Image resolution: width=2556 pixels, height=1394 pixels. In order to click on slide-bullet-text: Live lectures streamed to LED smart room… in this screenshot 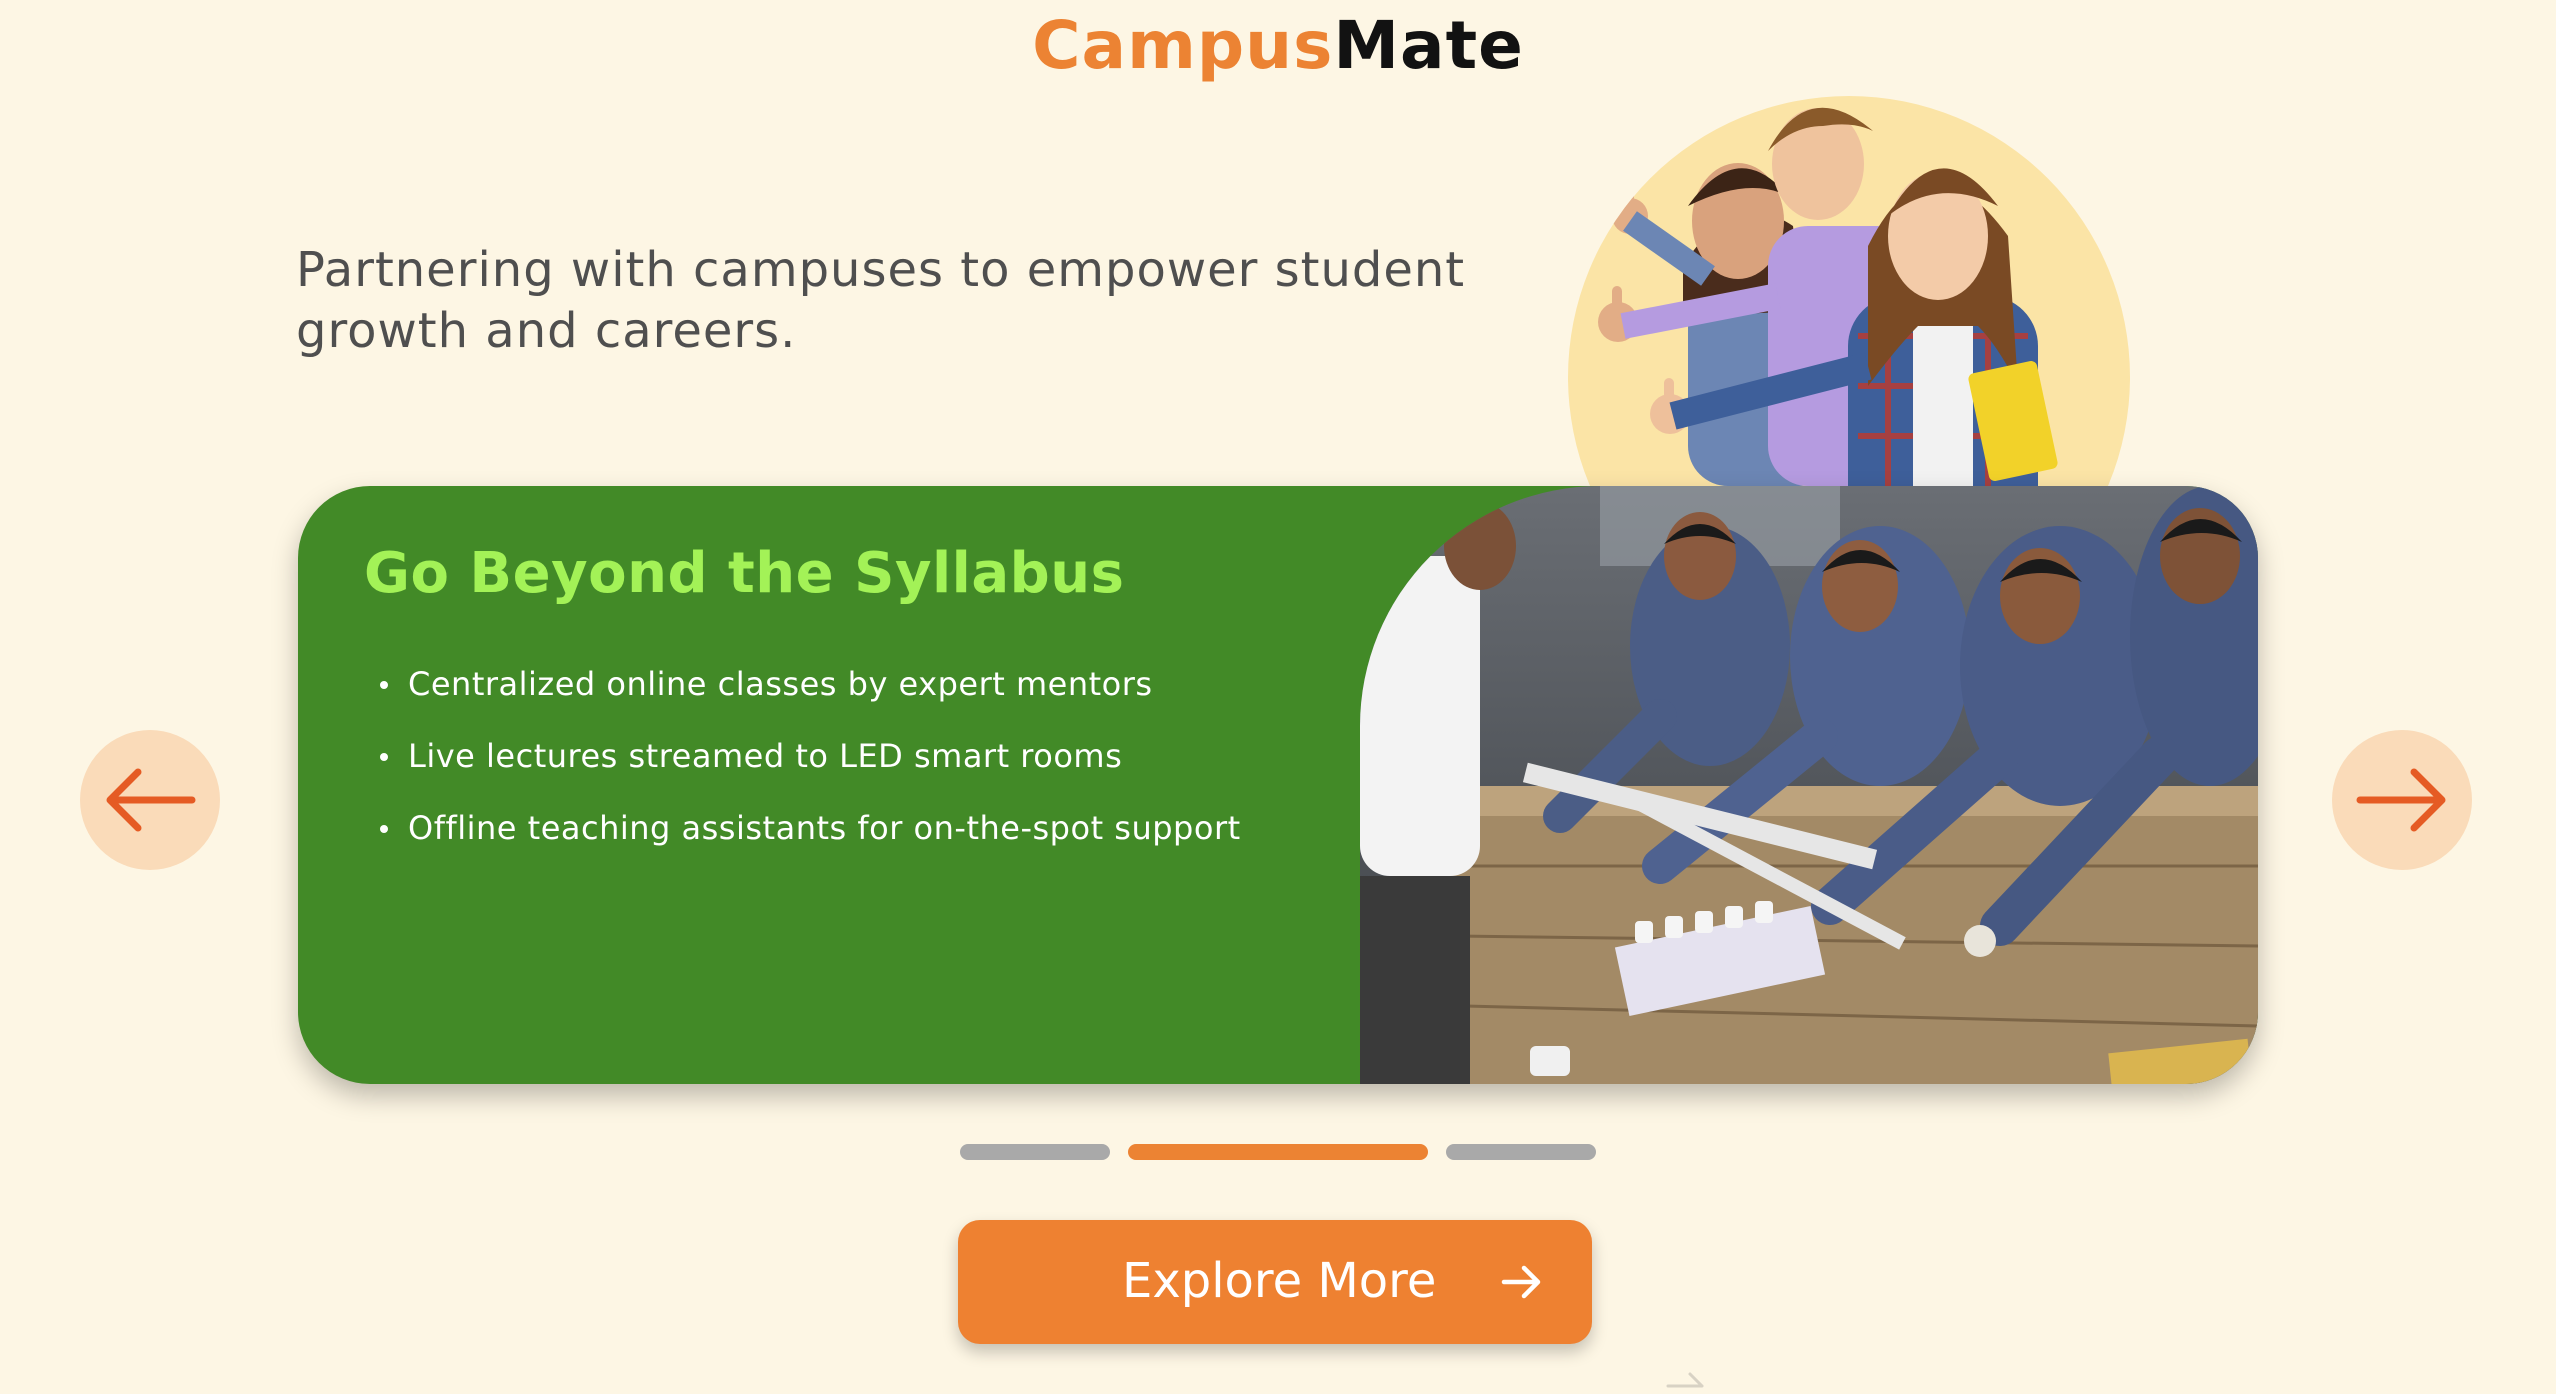, I will do `click(765, 756)`.